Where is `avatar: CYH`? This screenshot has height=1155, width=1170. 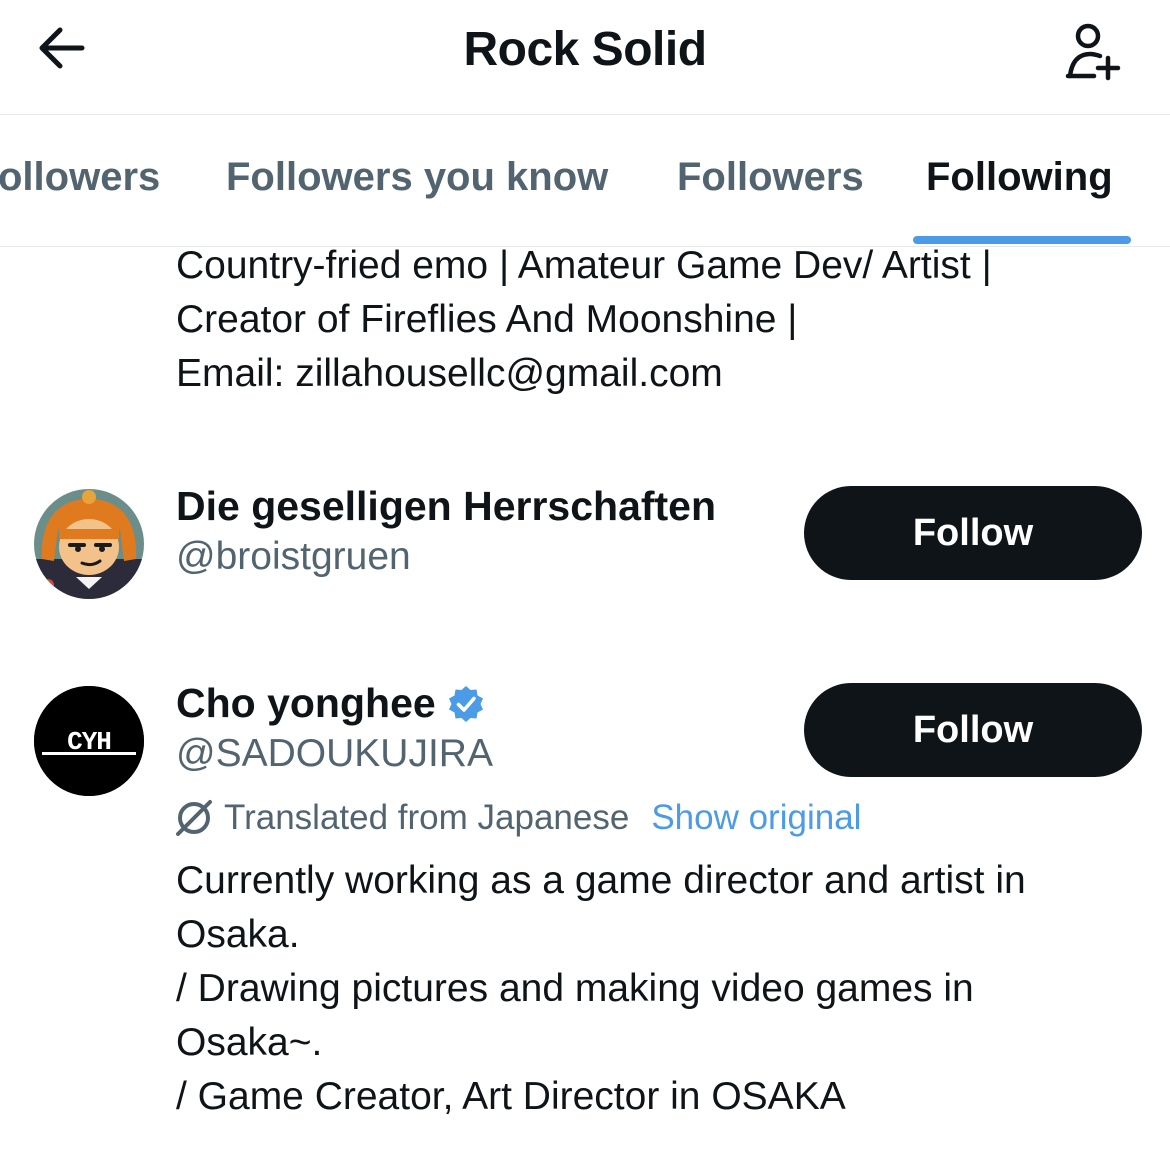
avatar: CYH is located at coordinates (89, 741).